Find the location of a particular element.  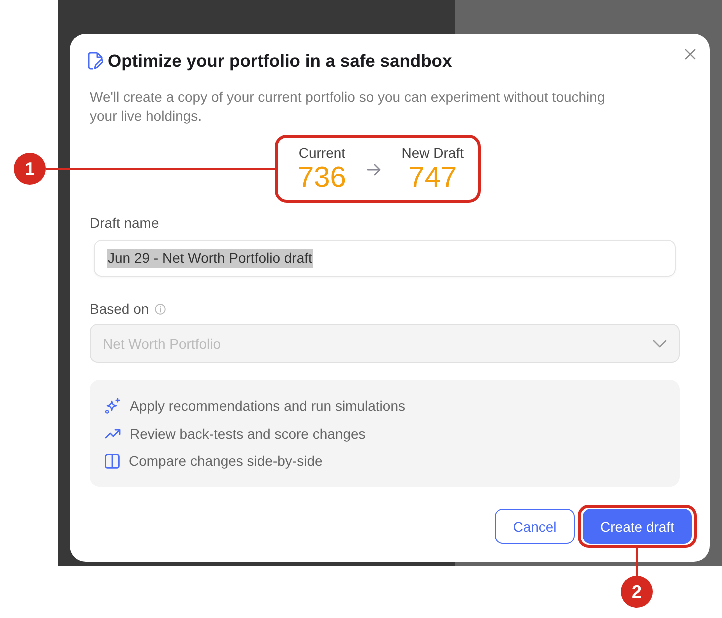

cancel-button: Cancel is located at coordinates (535, 526).